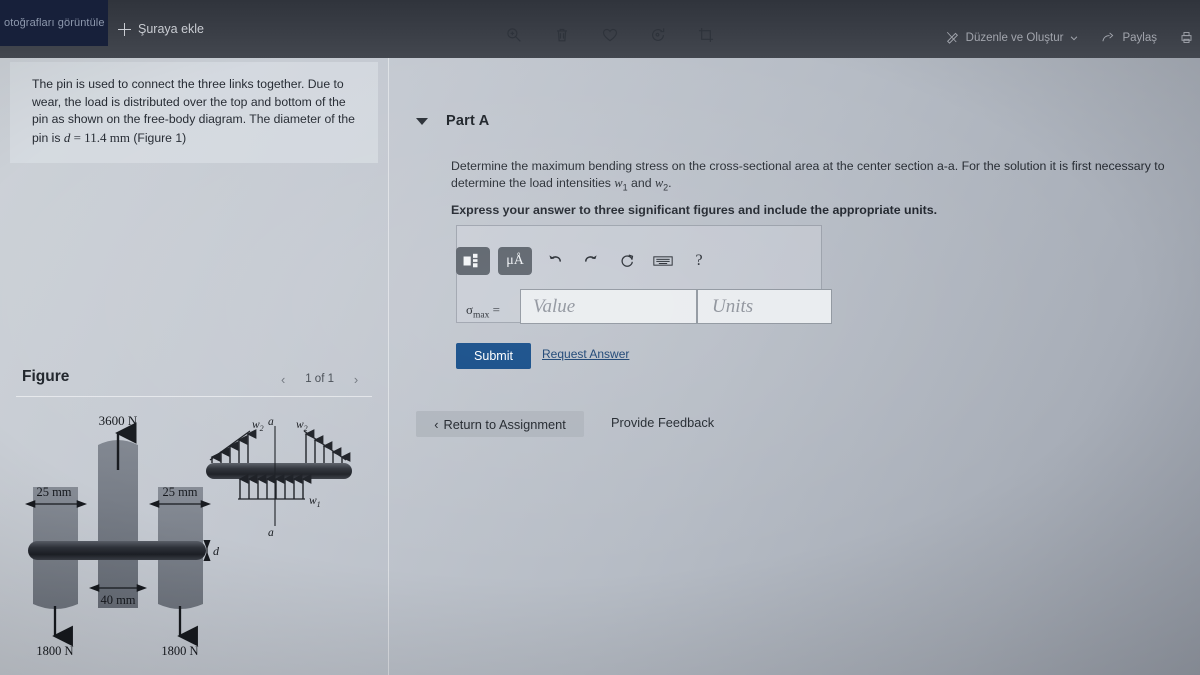  I want to click on figure-prev-button: ‹, so click(283, 379).